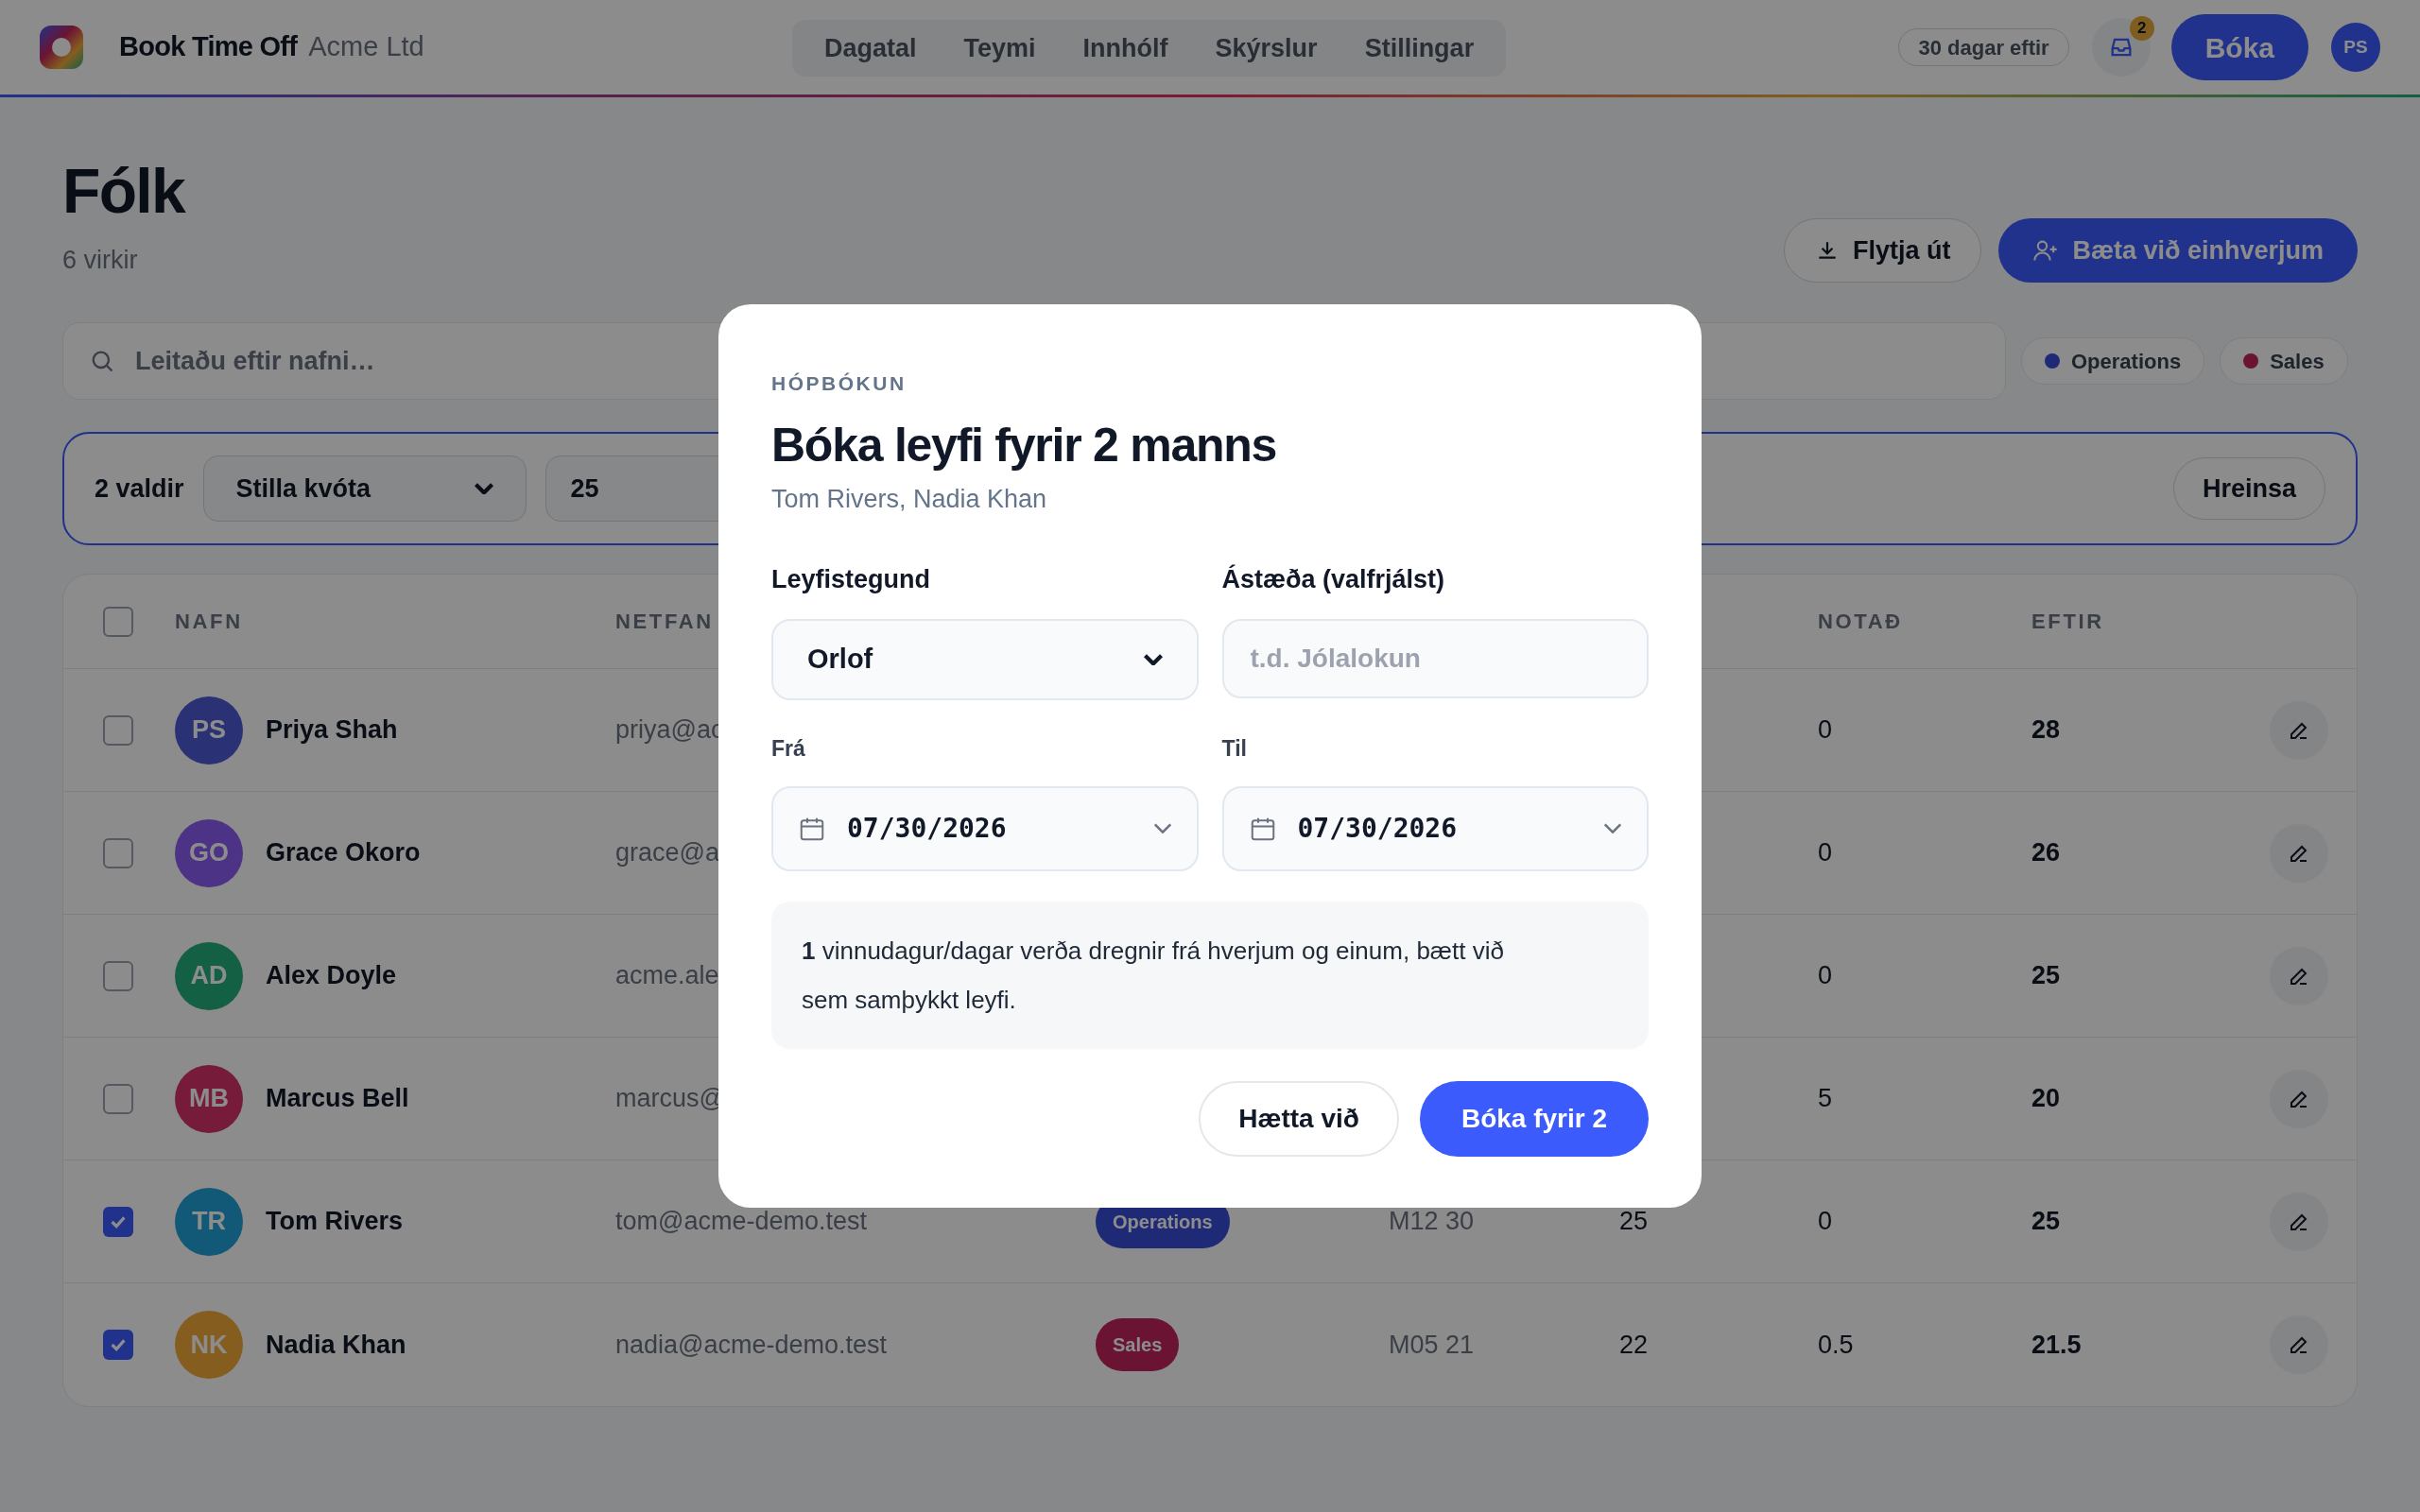 The image size is (2420, 1512). What do you see at coordinates (788, 749) in the screenshot?
I see `field-label: Frá` at bounding box center [788, 749].